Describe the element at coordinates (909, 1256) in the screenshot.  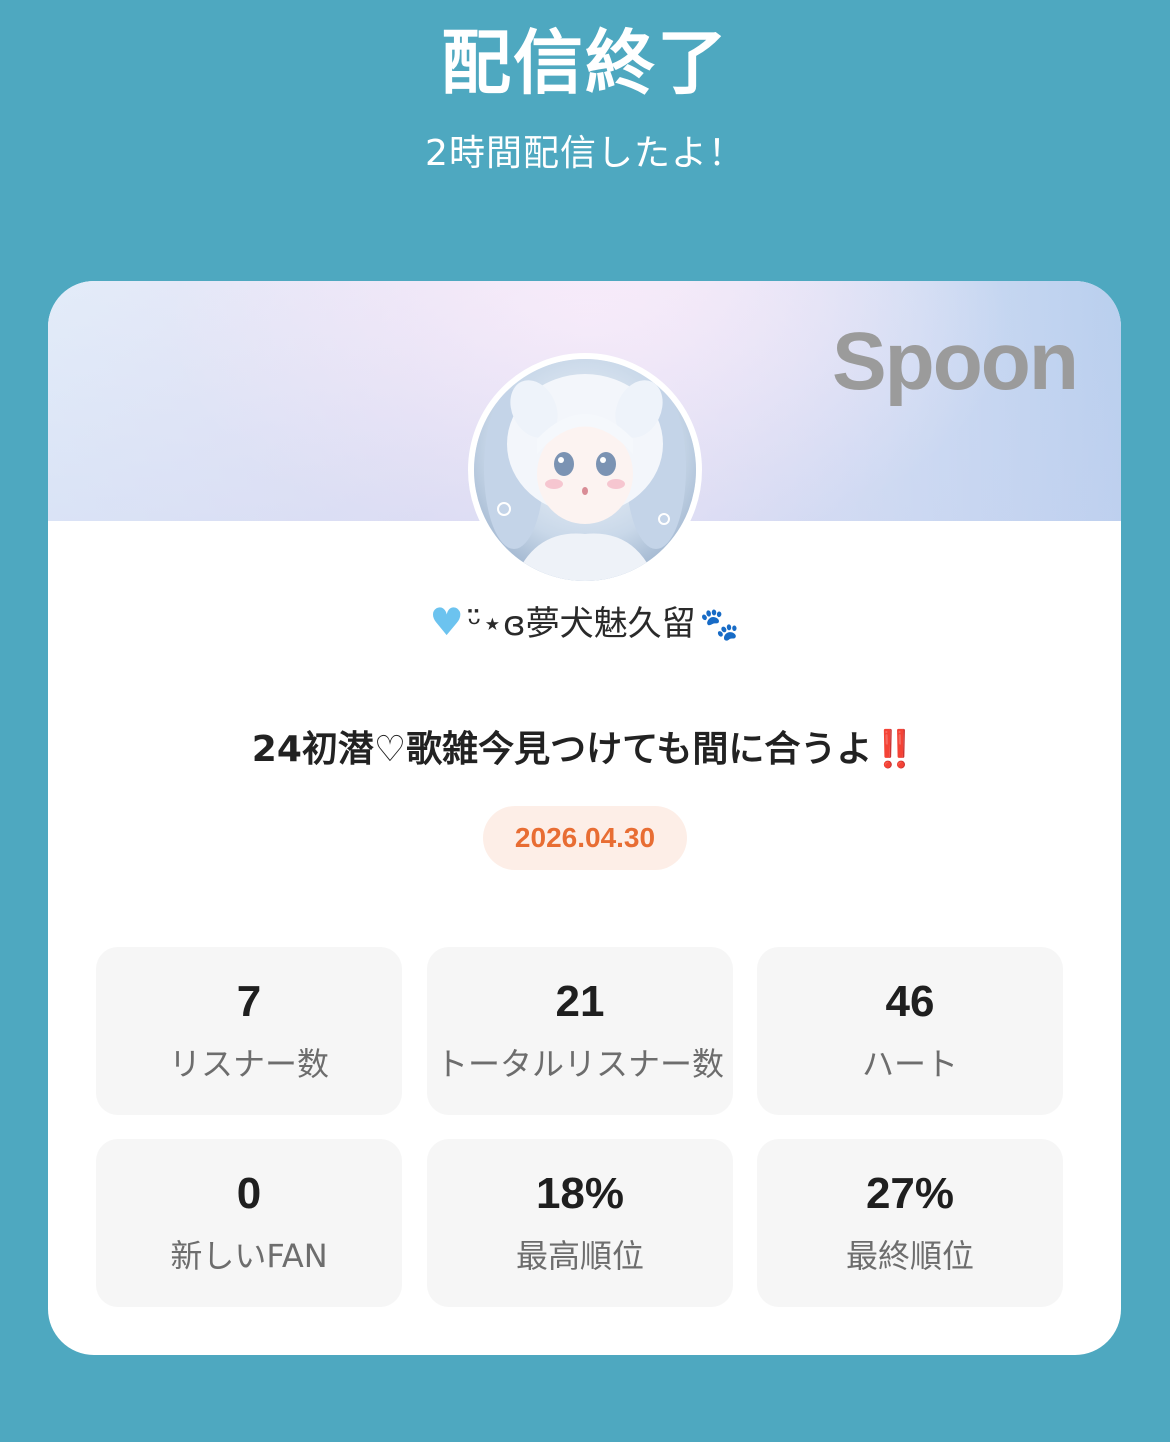
I see `stat-label: 最終順位` at that location.